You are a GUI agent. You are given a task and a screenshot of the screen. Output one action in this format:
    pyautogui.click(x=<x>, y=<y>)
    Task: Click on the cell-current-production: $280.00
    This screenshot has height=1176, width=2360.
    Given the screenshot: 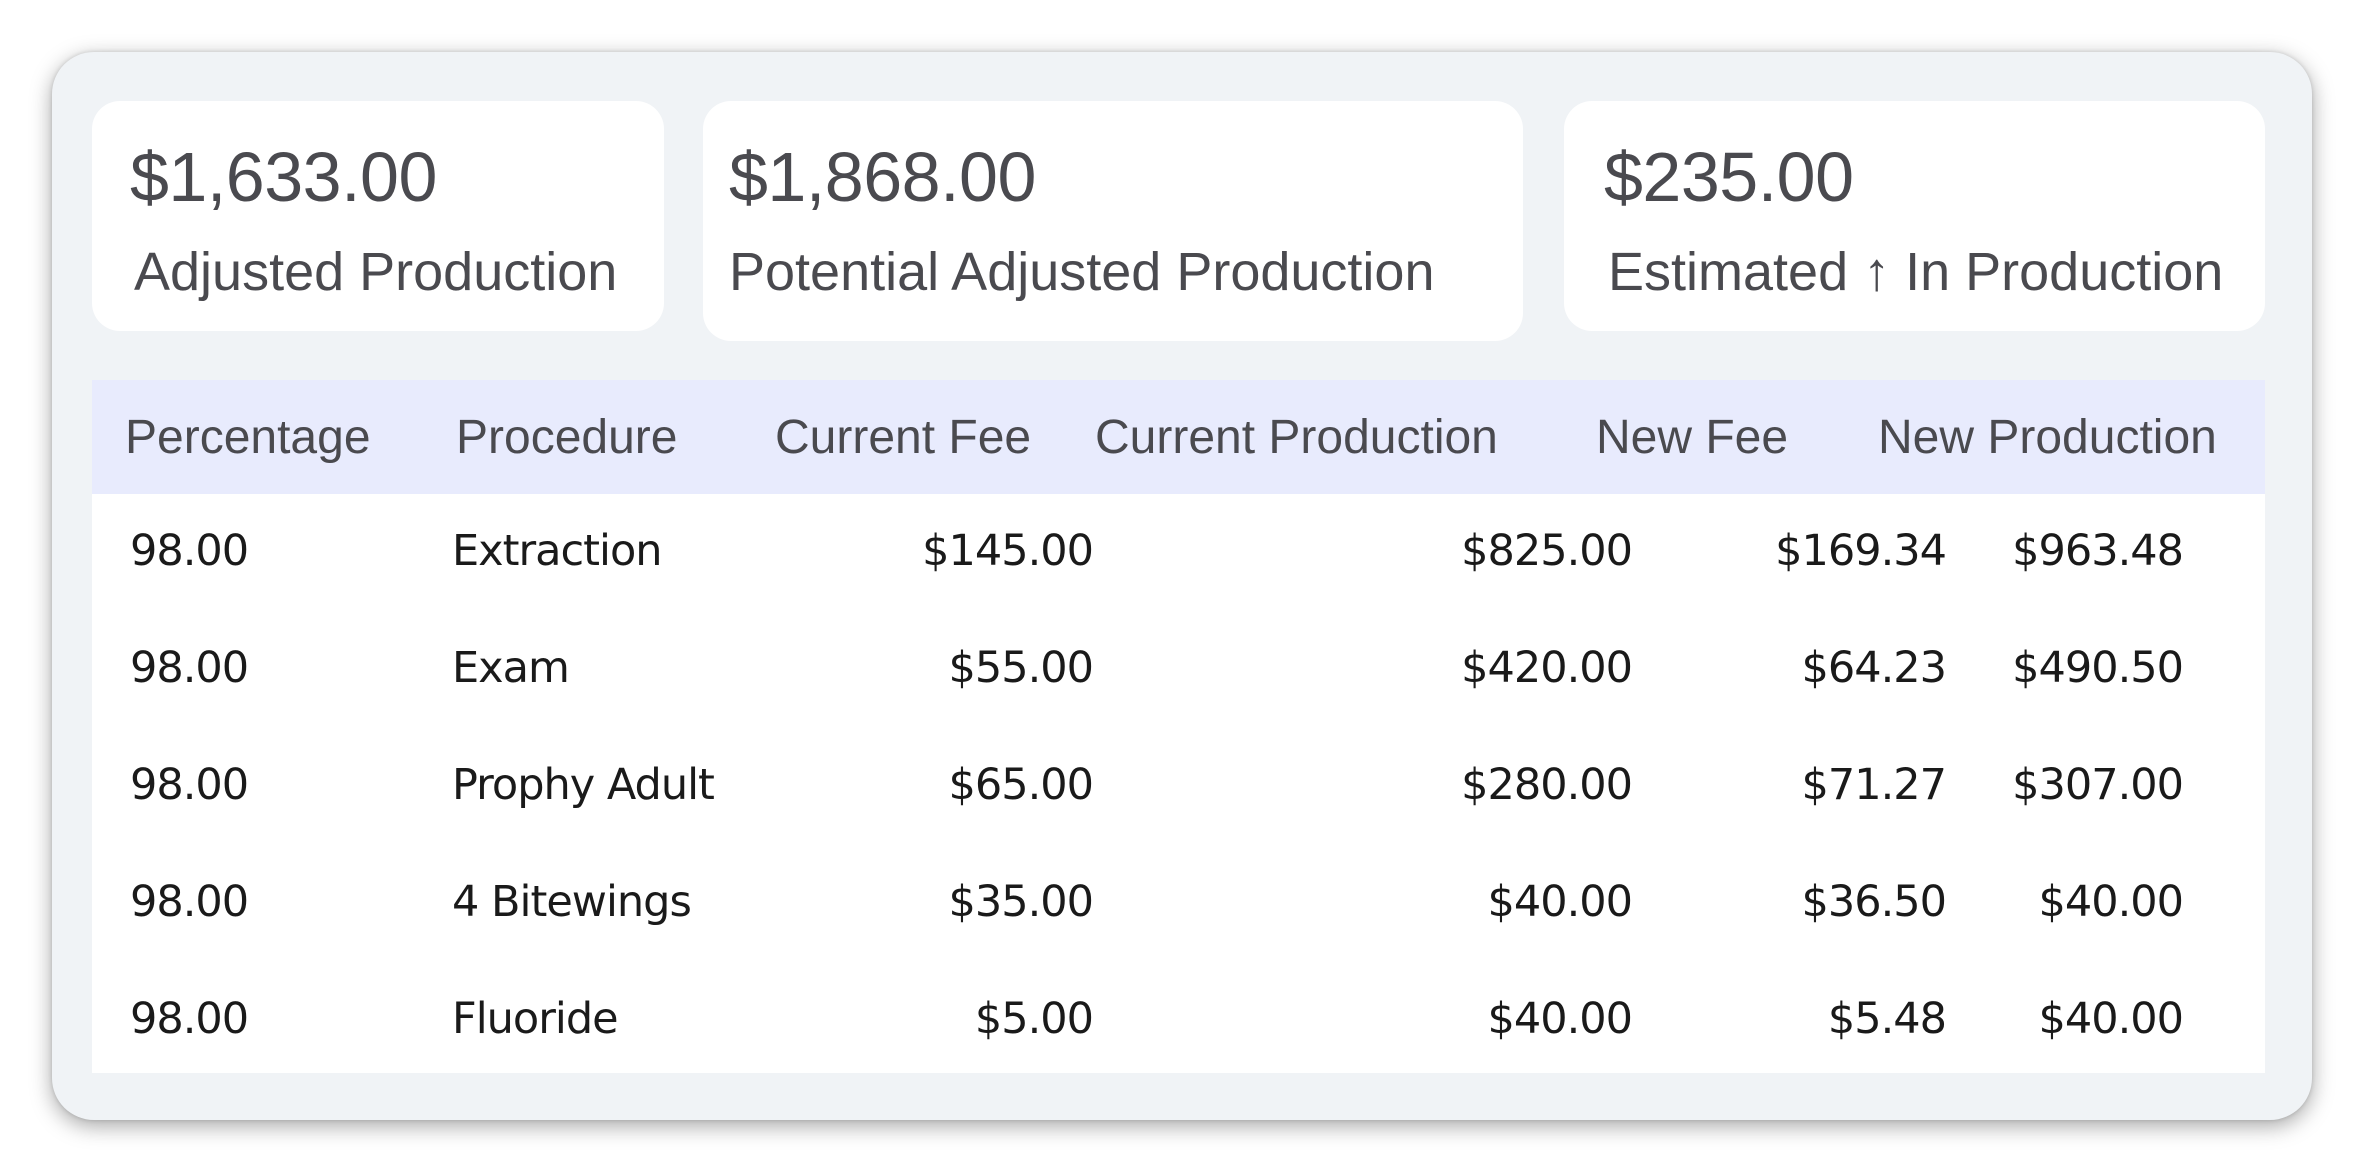 What is the action you would take?
    pyautogui.click(x=1547, y=785)
    